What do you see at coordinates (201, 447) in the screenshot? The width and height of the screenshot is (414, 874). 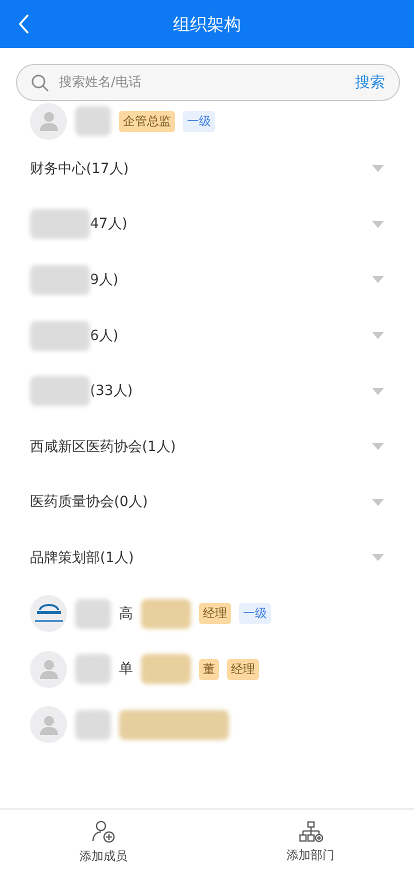 I see `department-name: 西咸新区医药协会(1人)` at bounding box center [201, 447].